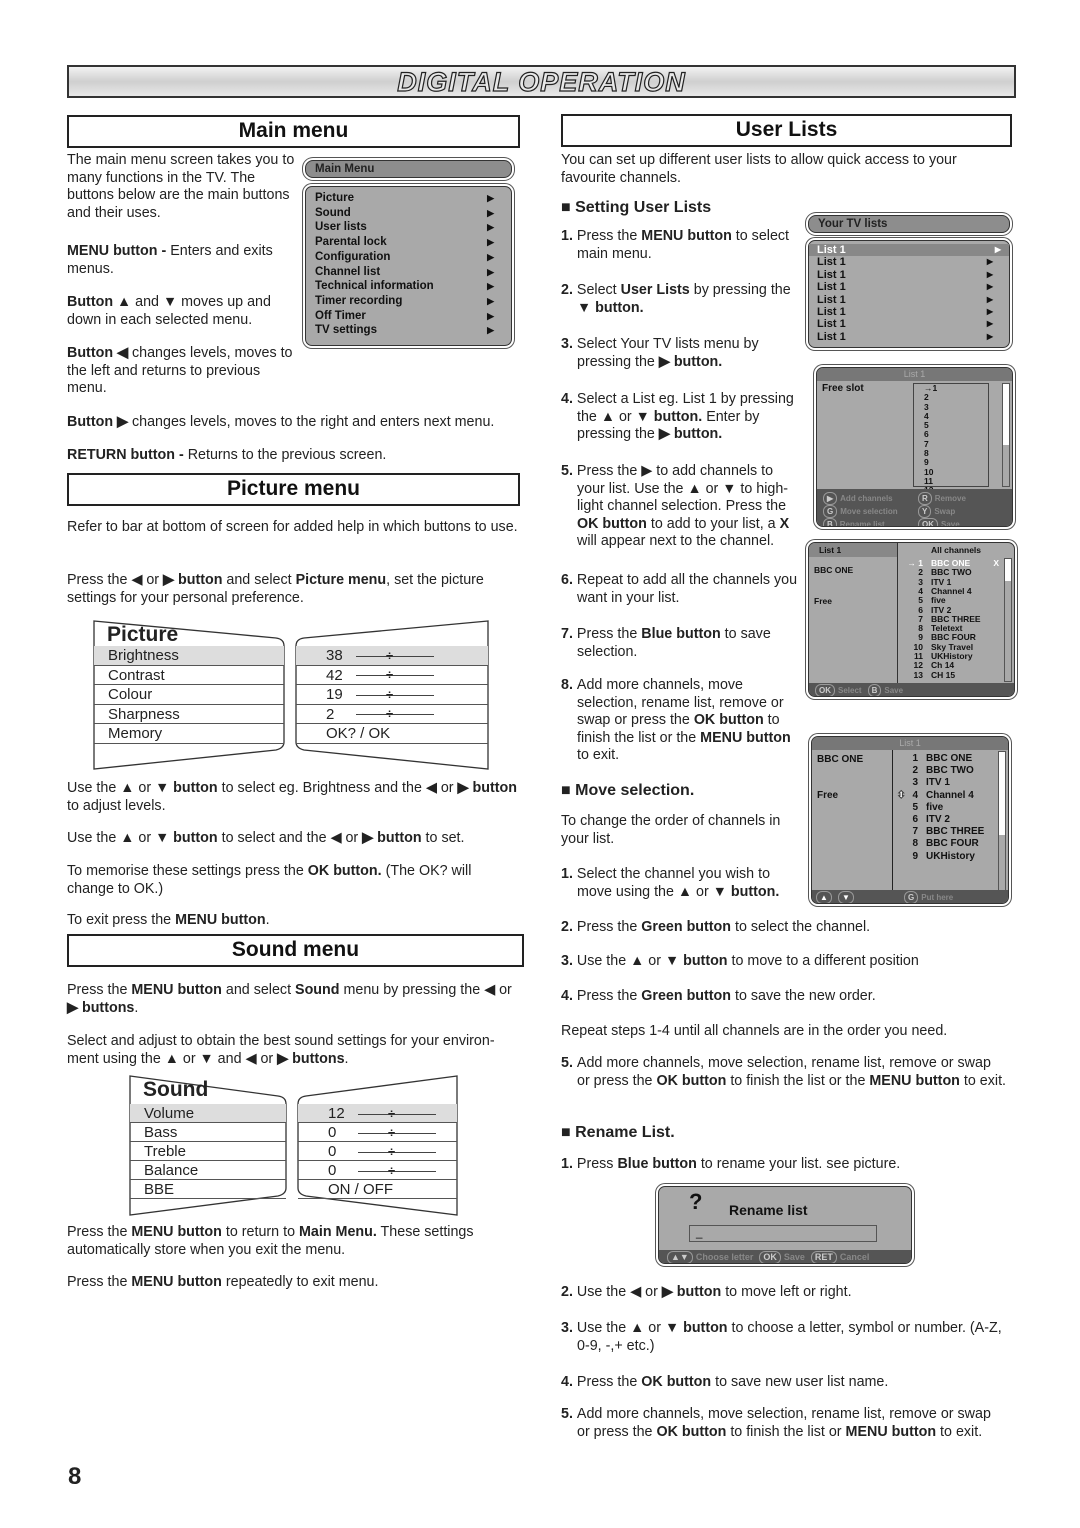 The height and width of the screenshot is (1528, 1080). Describe the element at coordinates (784, 523) in the screenshot. I see `bold-text: X` at that location.